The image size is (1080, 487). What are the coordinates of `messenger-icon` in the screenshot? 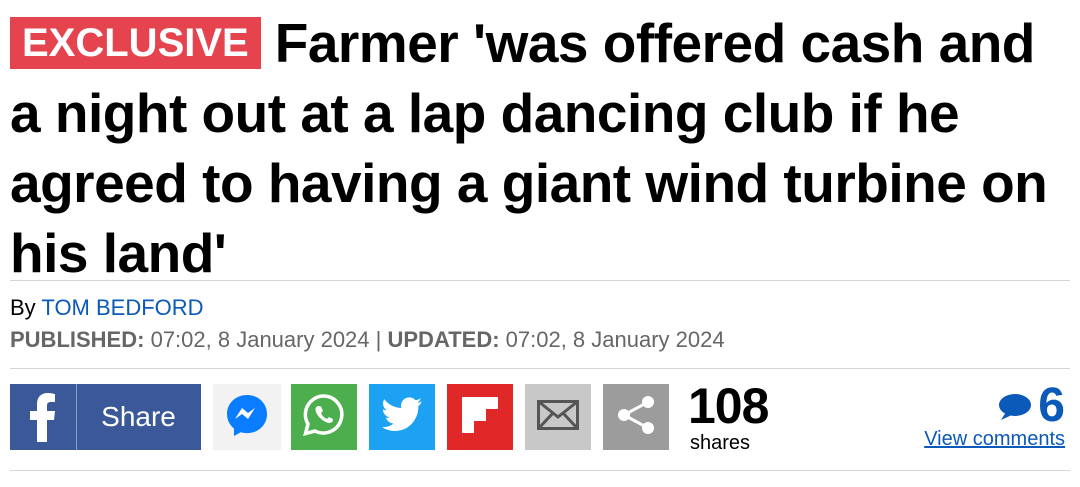 It's located at (247, 417).